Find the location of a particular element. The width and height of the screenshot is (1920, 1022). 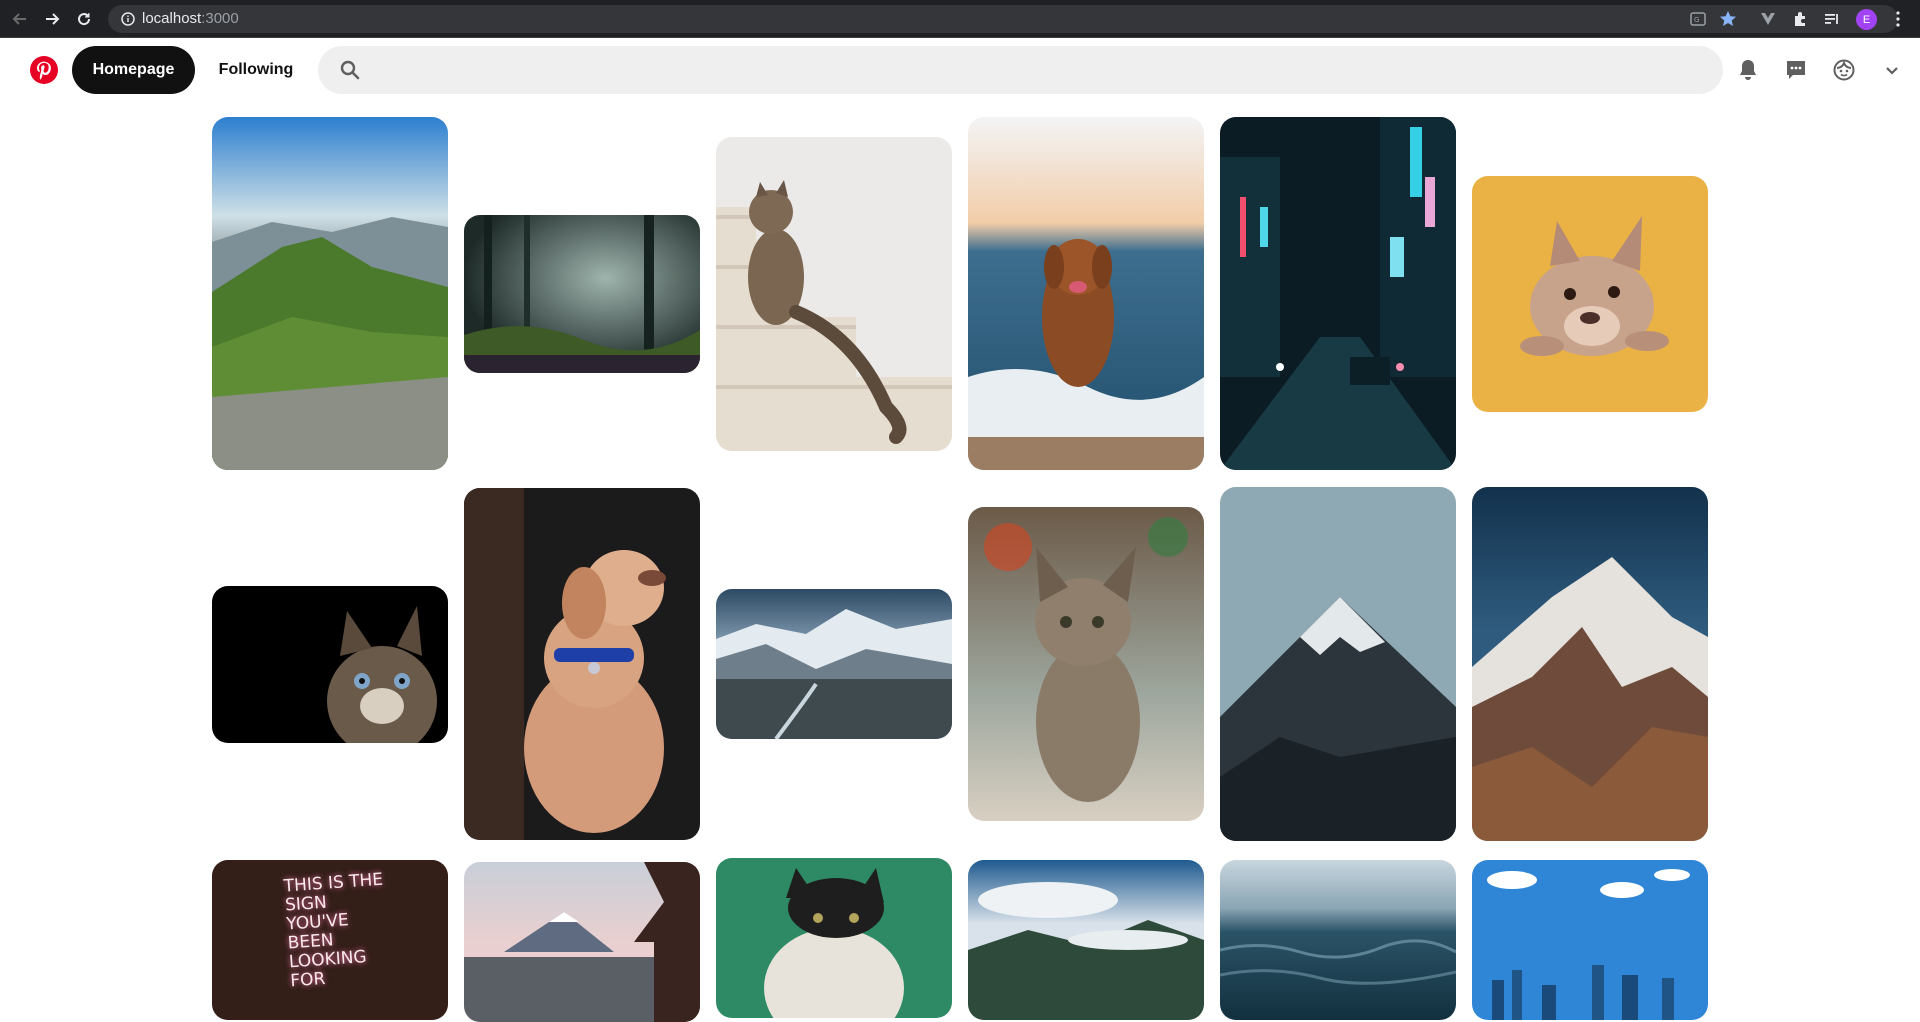

profile-face-icon is located at coordinates (1844, 70).